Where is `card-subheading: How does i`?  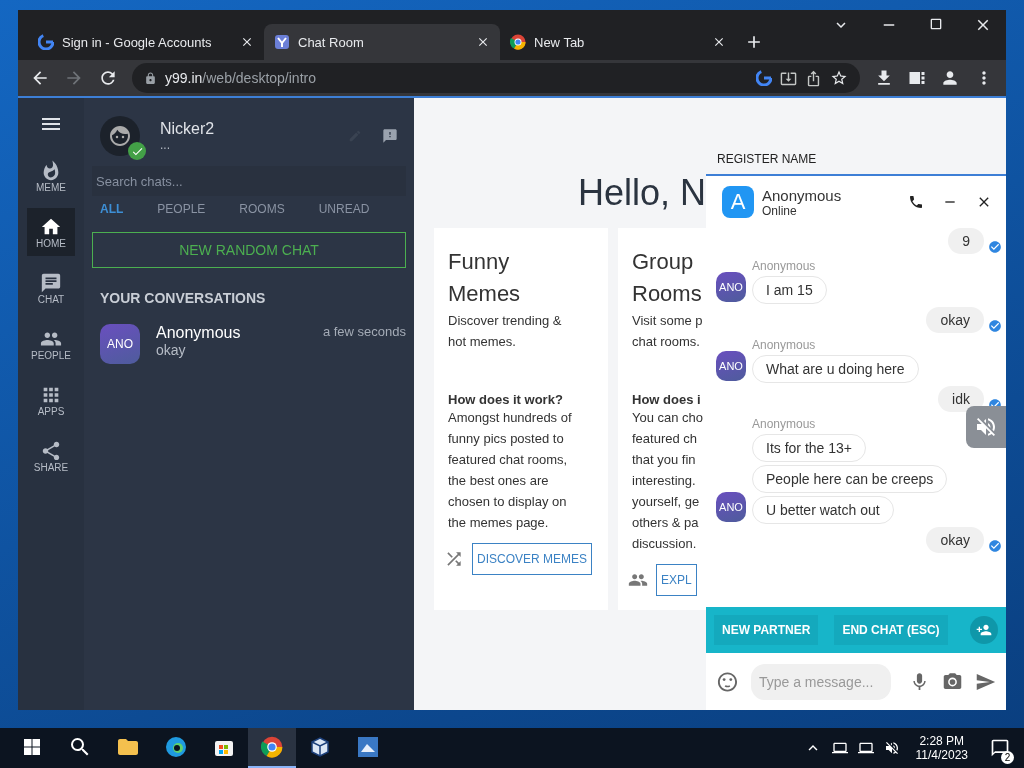 card-subheading: How does i is located at coordinates (667, 399).